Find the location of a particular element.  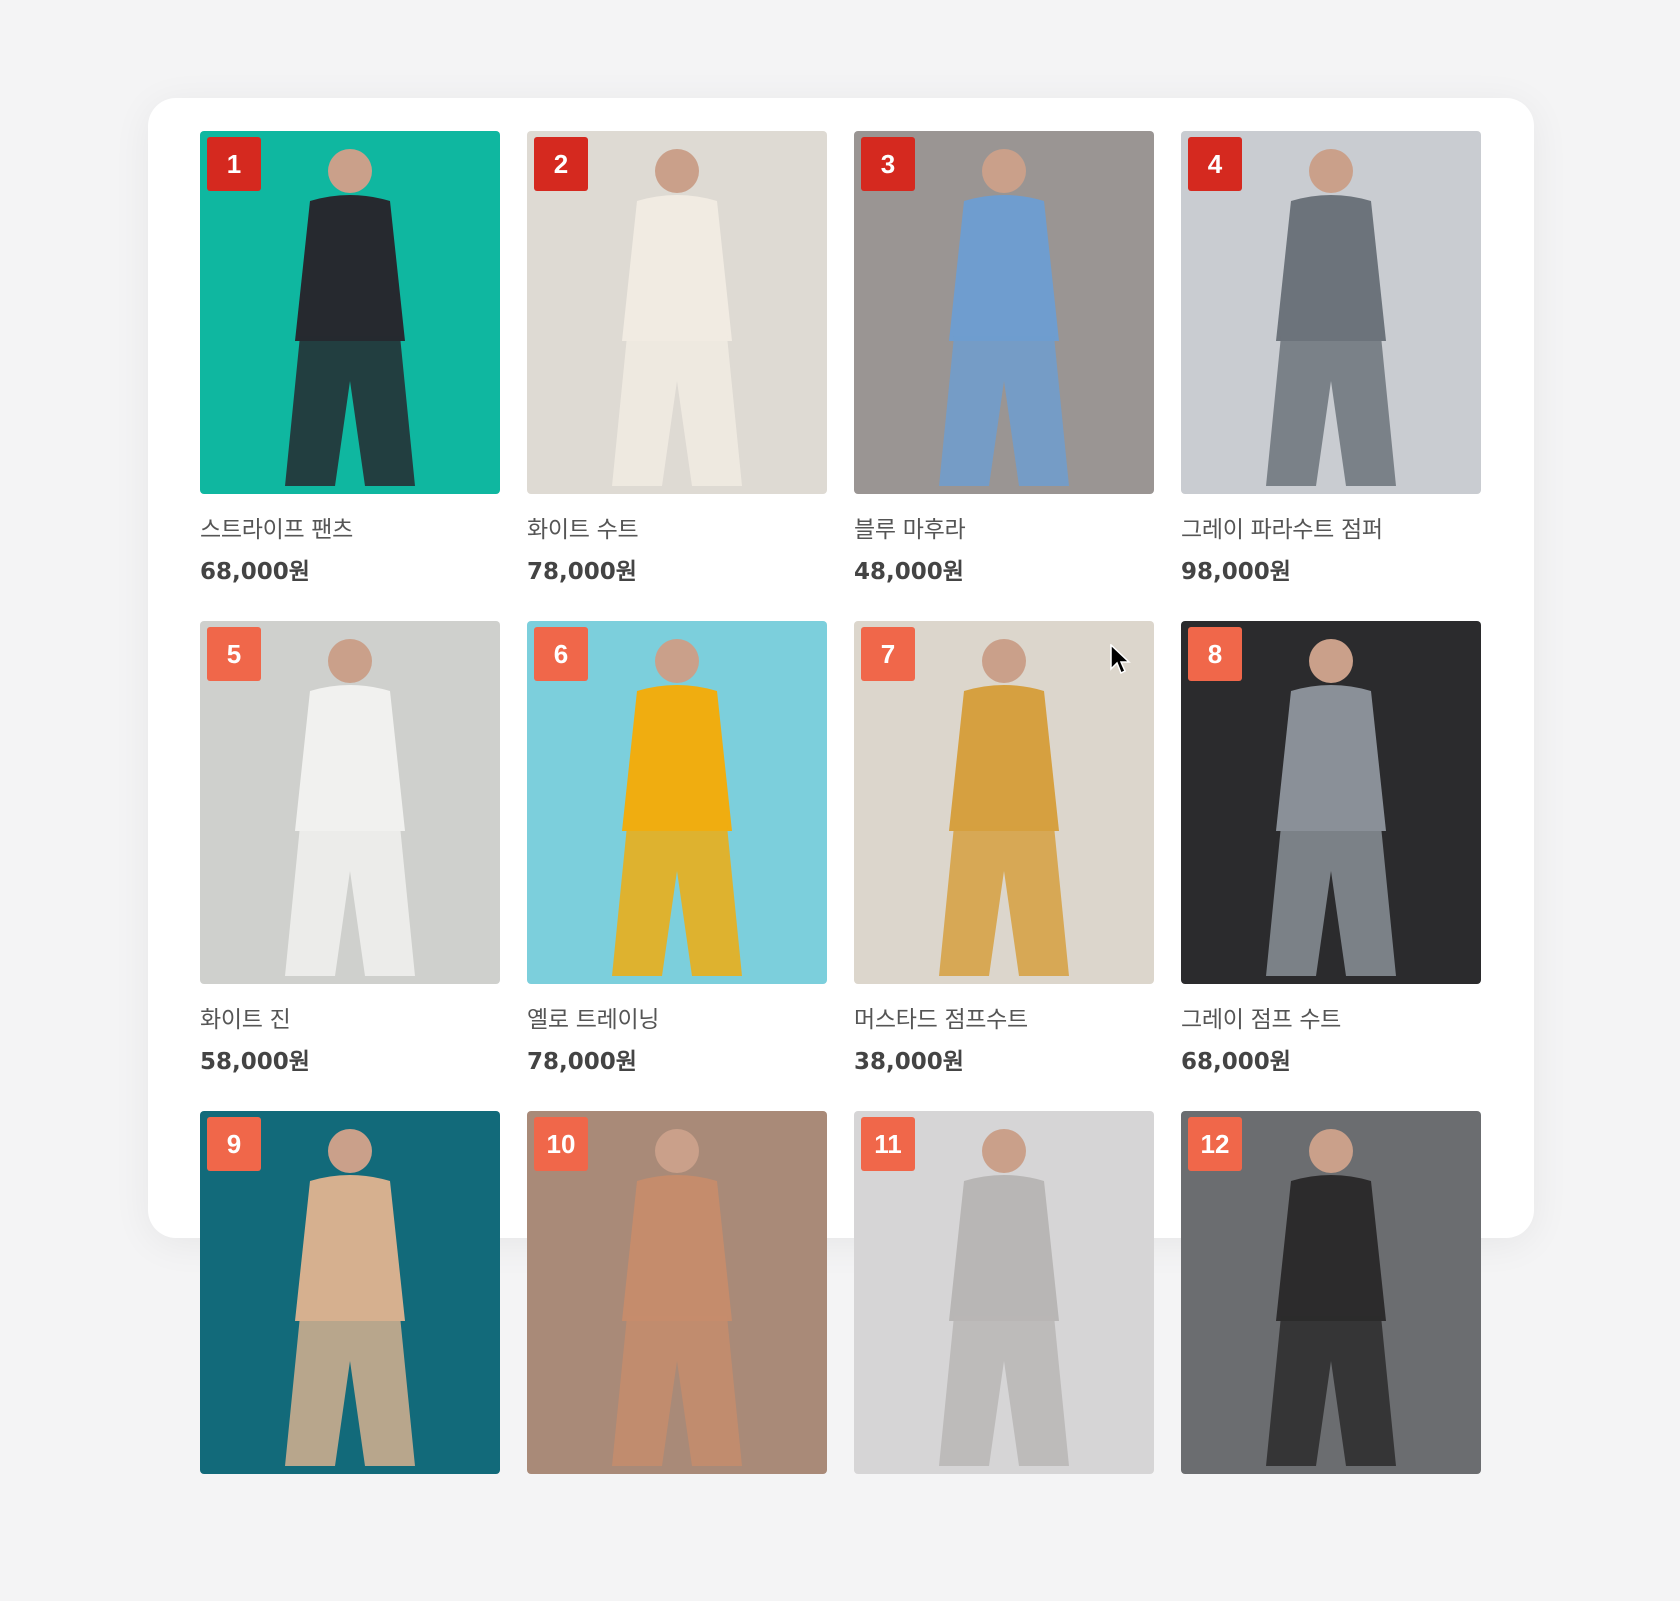

product-card: 6 옐로 트레이닝 78,000원 is located at coordinates (677, 866).